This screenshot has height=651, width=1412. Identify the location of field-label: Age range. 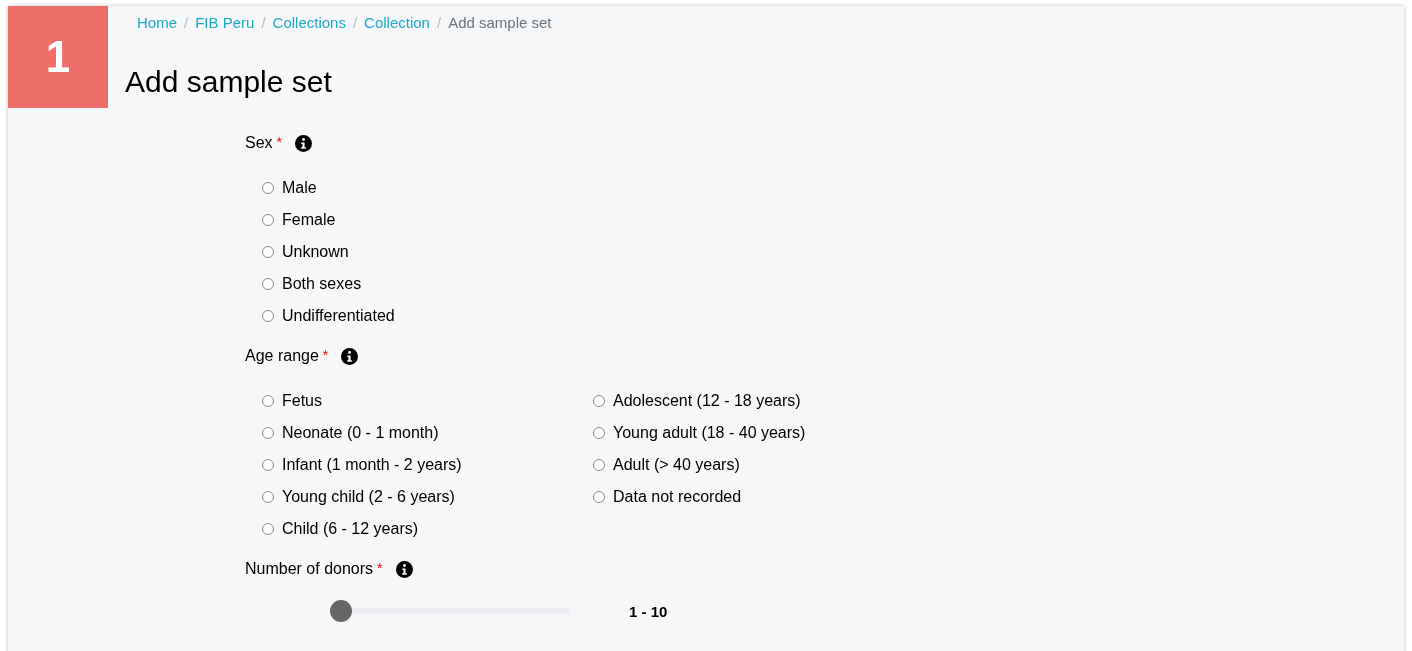
(282, 356).